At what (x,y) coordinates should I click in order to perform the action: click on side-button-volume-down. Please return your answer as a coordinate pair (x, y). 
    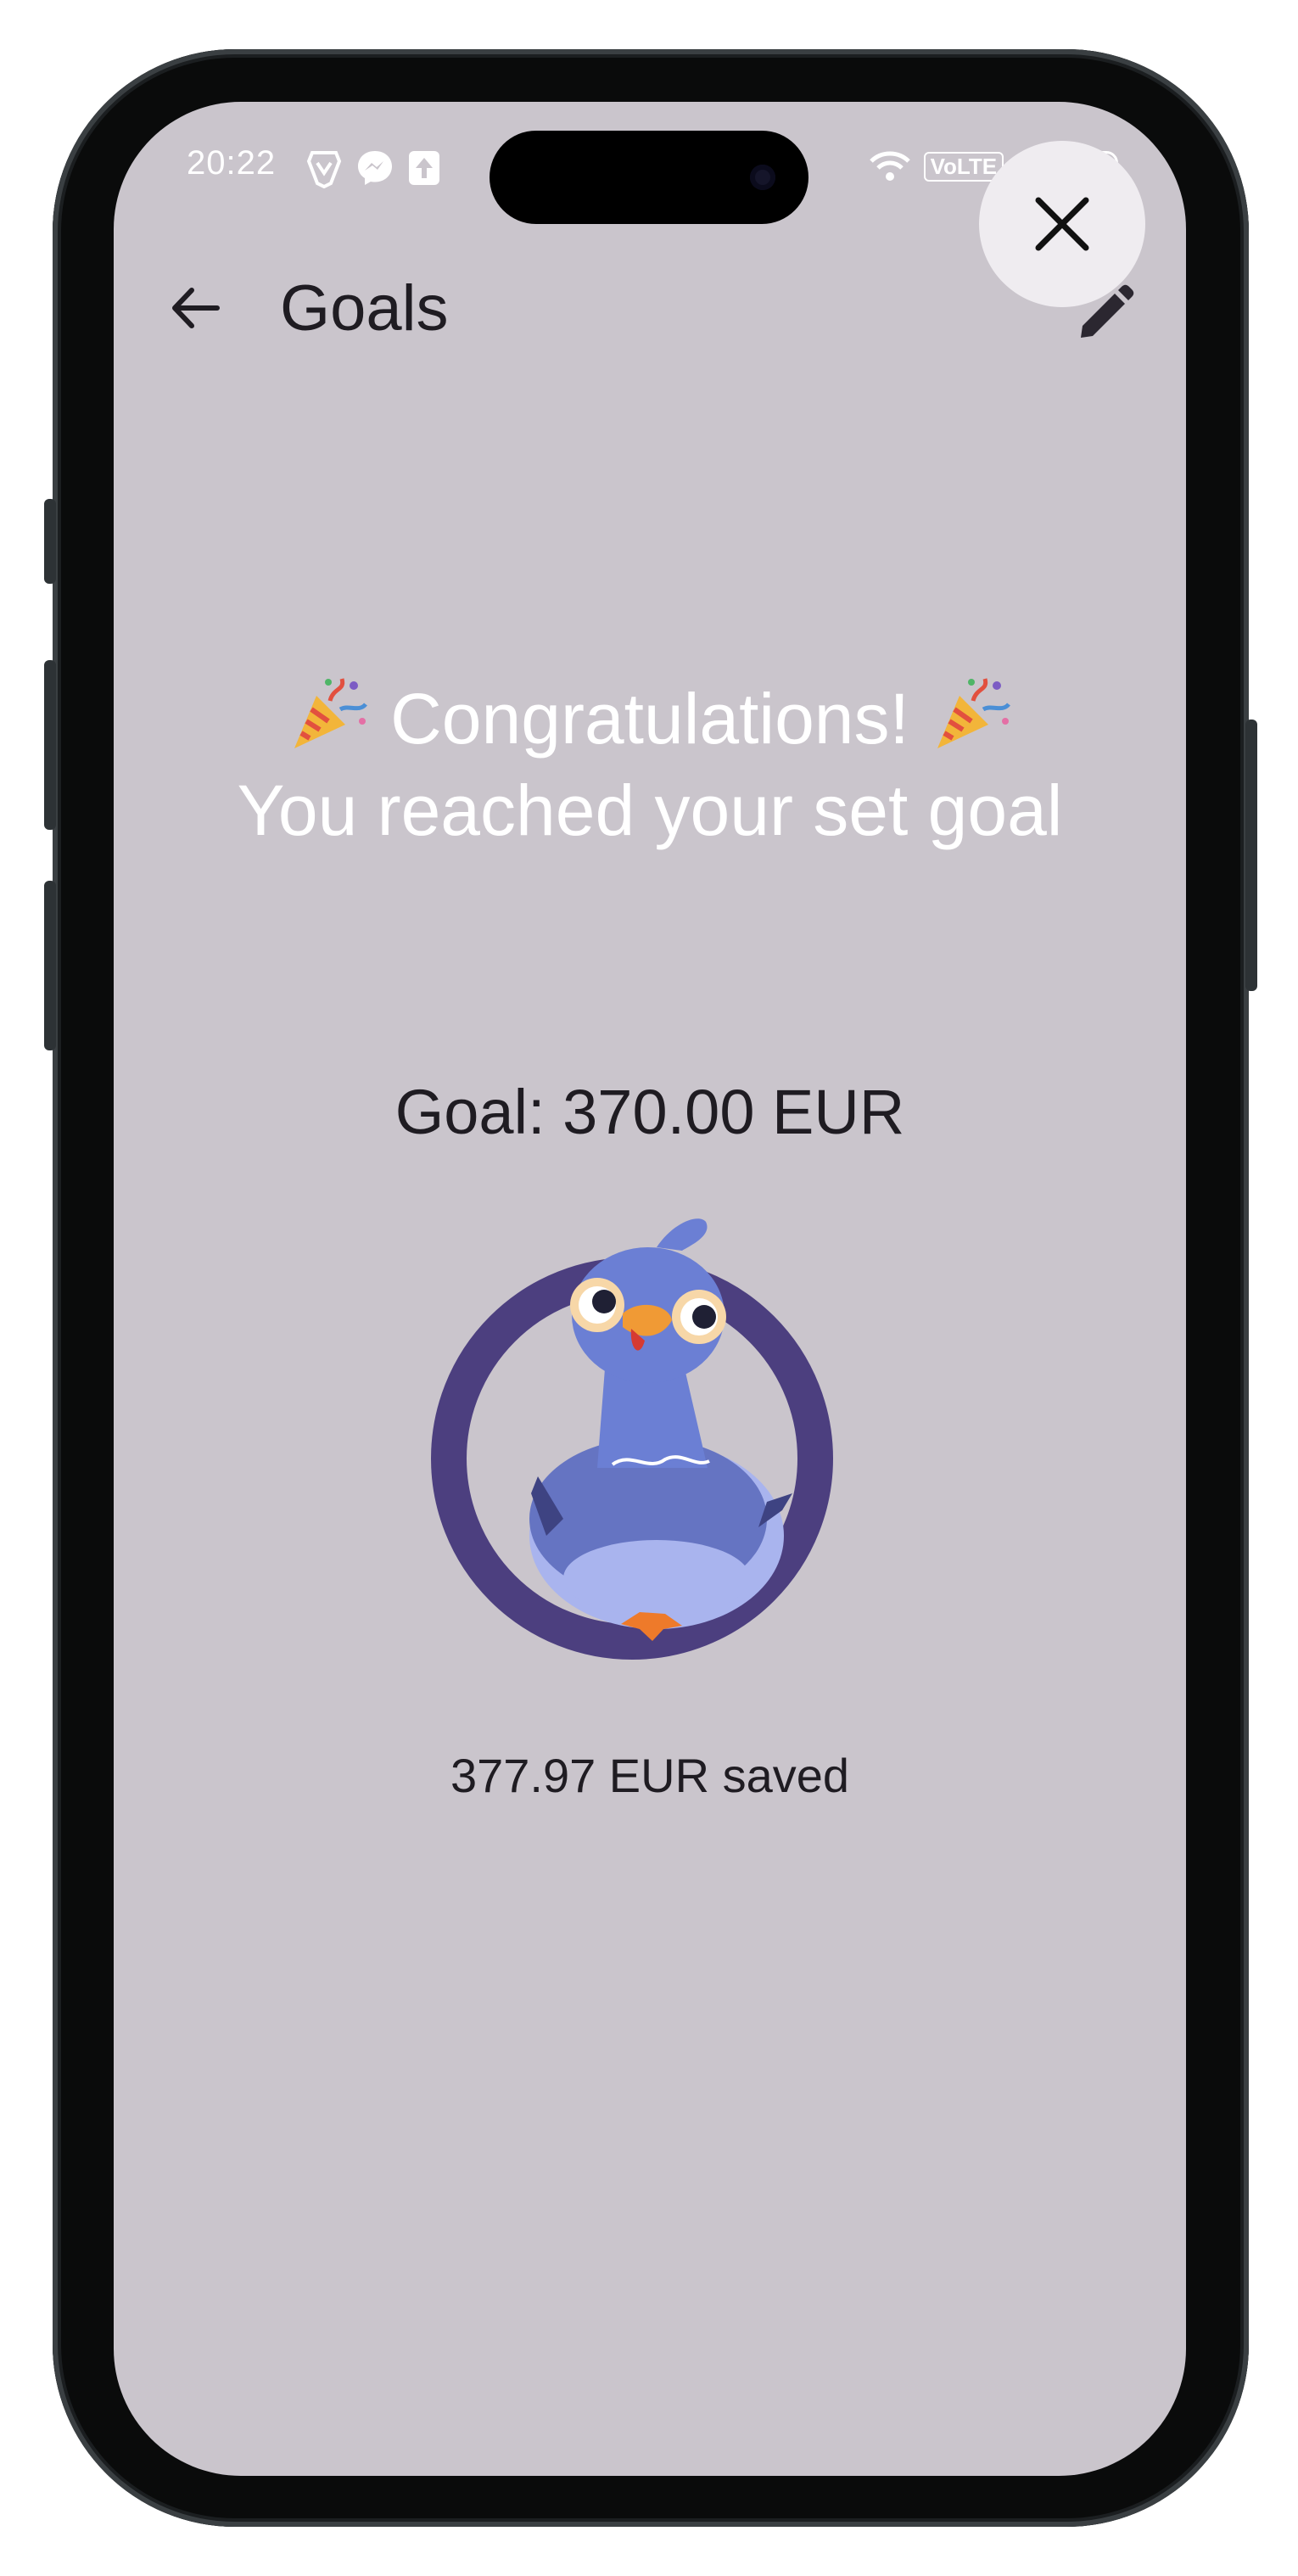
    Looking at the image, I should click on (50, 965).